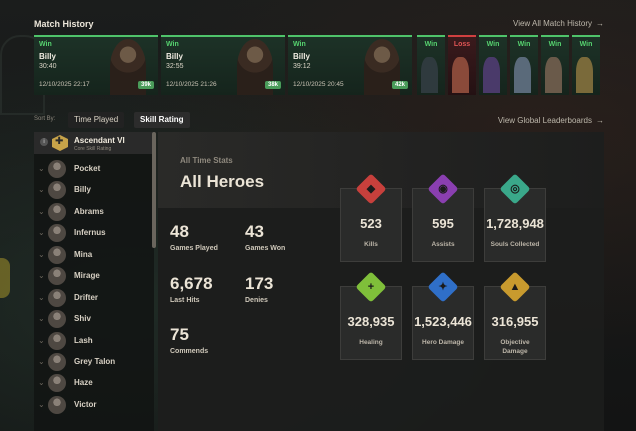 The height and width of the screenshot is (431, 636). What do you see at coordinates (96, 65) in the screenshot?
I see `match-card: Win Billy 30:40 12/10/2025 22:17 39k` at bounding box center [96, 65].